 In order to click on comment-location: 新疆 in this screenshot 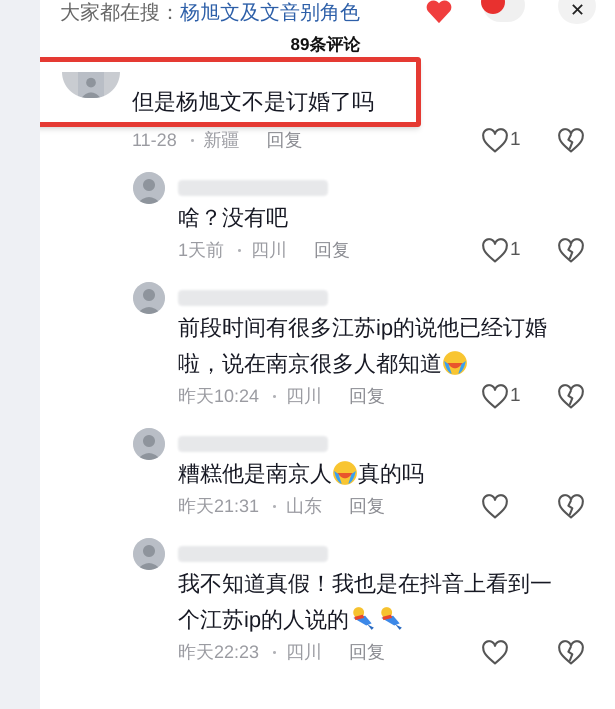, I will do `click(222, 140)`.